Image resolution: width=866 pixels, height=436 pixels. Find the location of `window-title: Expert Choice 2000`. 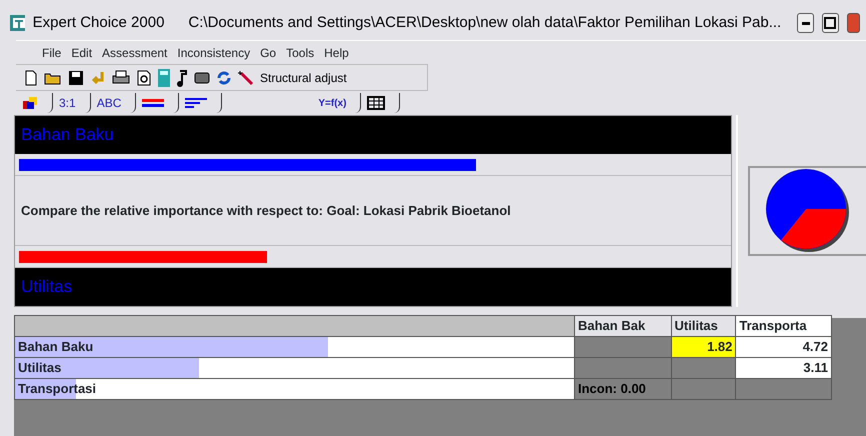

window-title: Expert Choice 2000 is located at coordinates (98, 22).